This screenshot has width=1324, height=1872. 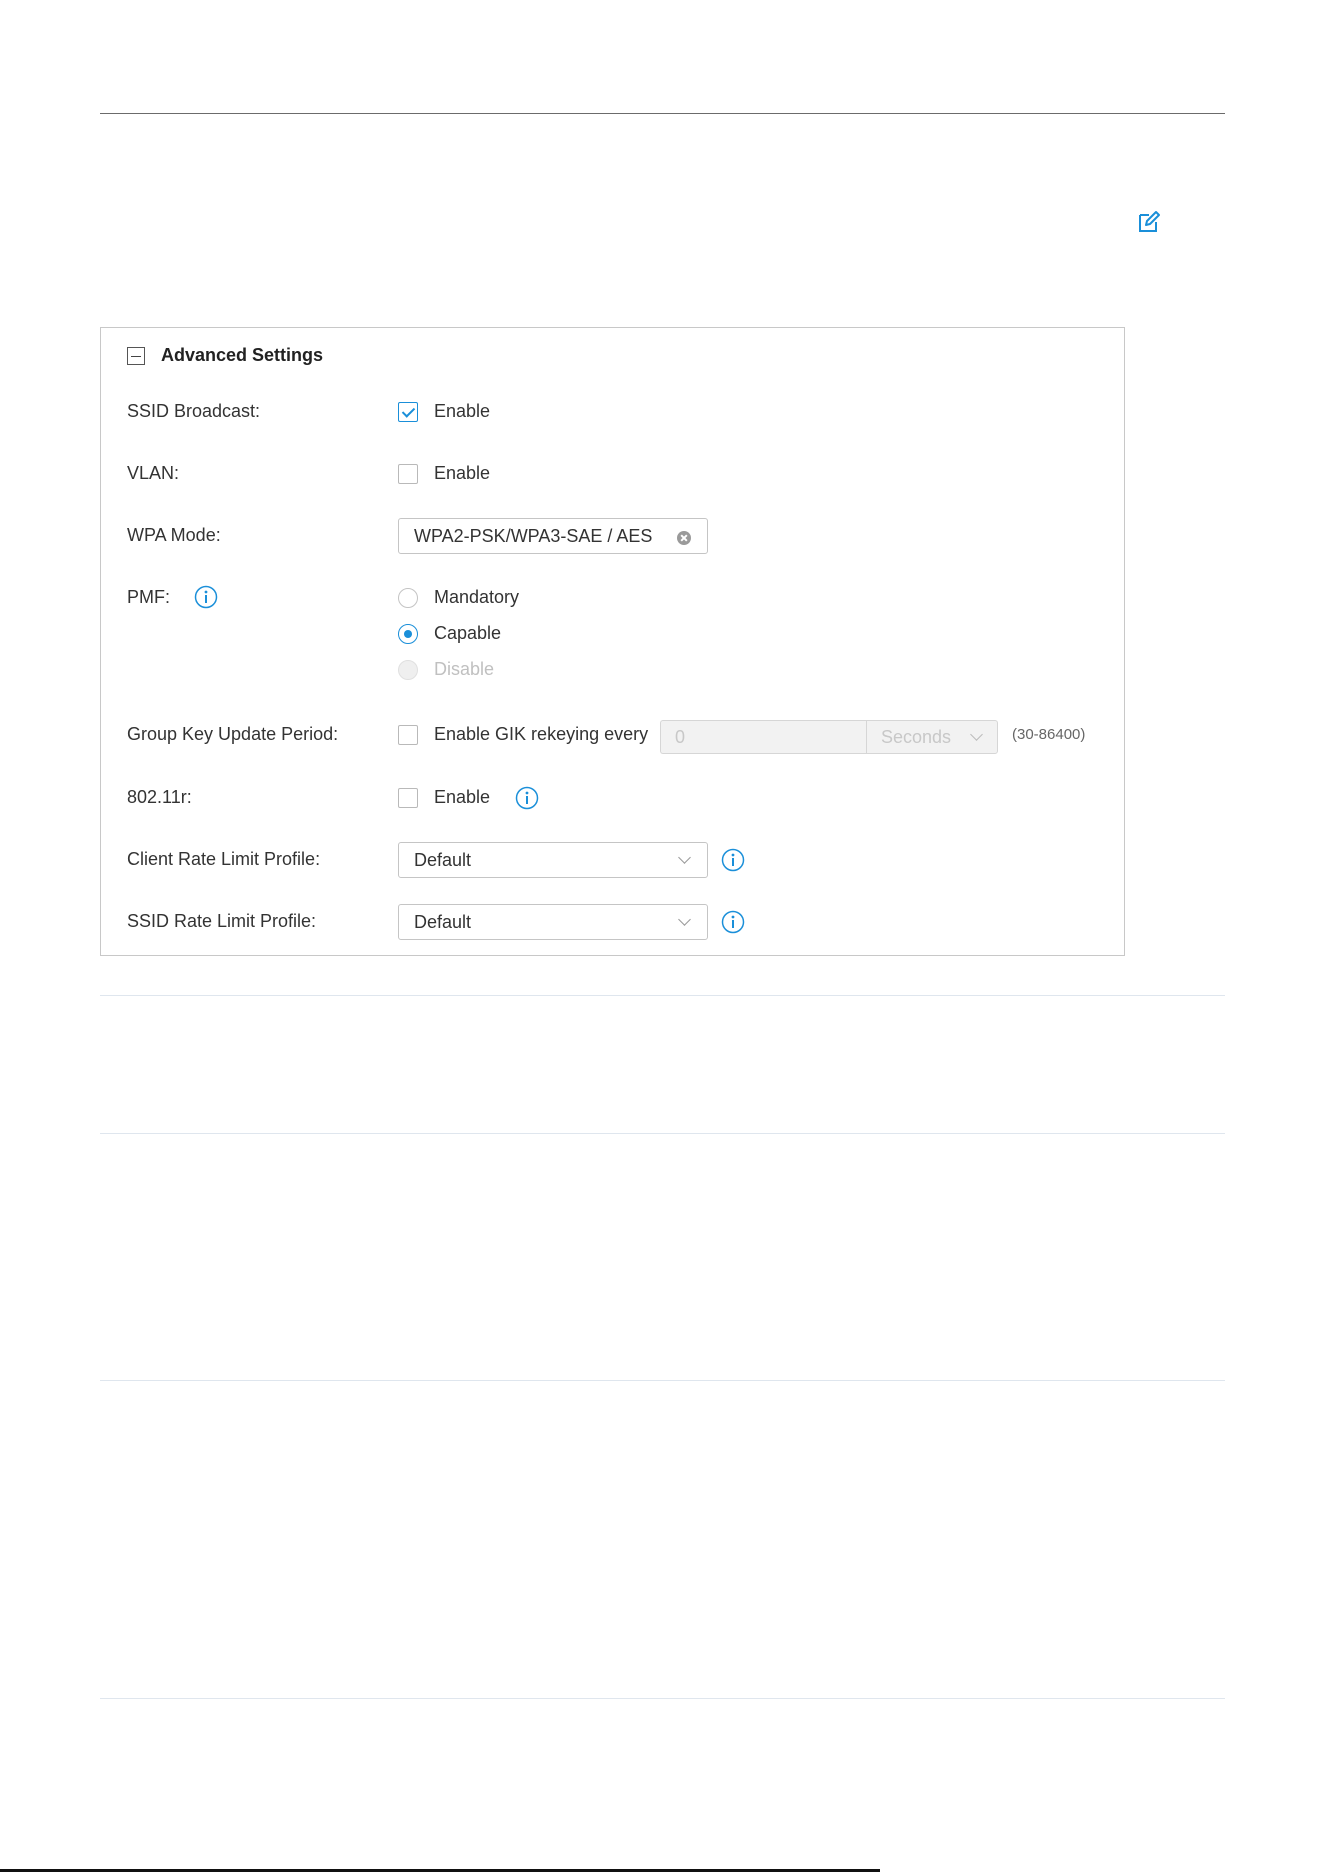 What do you see at coordinates (408, 598) in the screenshot?
I see `pmf-mandatory-radio` at bounding box center [408, 598].